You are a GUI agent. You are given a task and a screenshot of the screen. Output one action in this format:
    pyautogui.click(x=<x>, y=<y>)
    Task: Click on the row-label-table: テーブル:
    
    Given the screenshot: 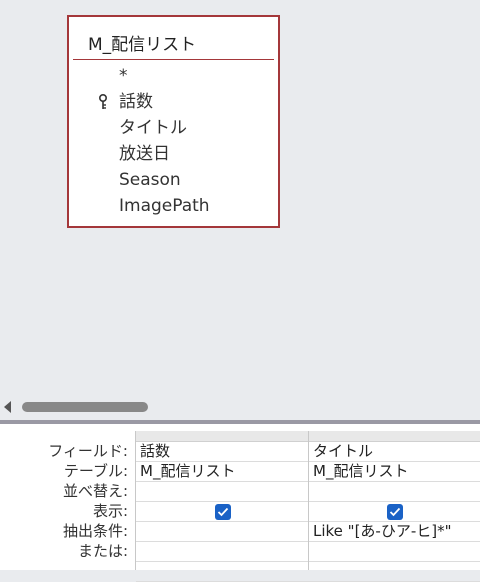 What is the action you would take?
    pyautogui.click(x=95, y=471)
    